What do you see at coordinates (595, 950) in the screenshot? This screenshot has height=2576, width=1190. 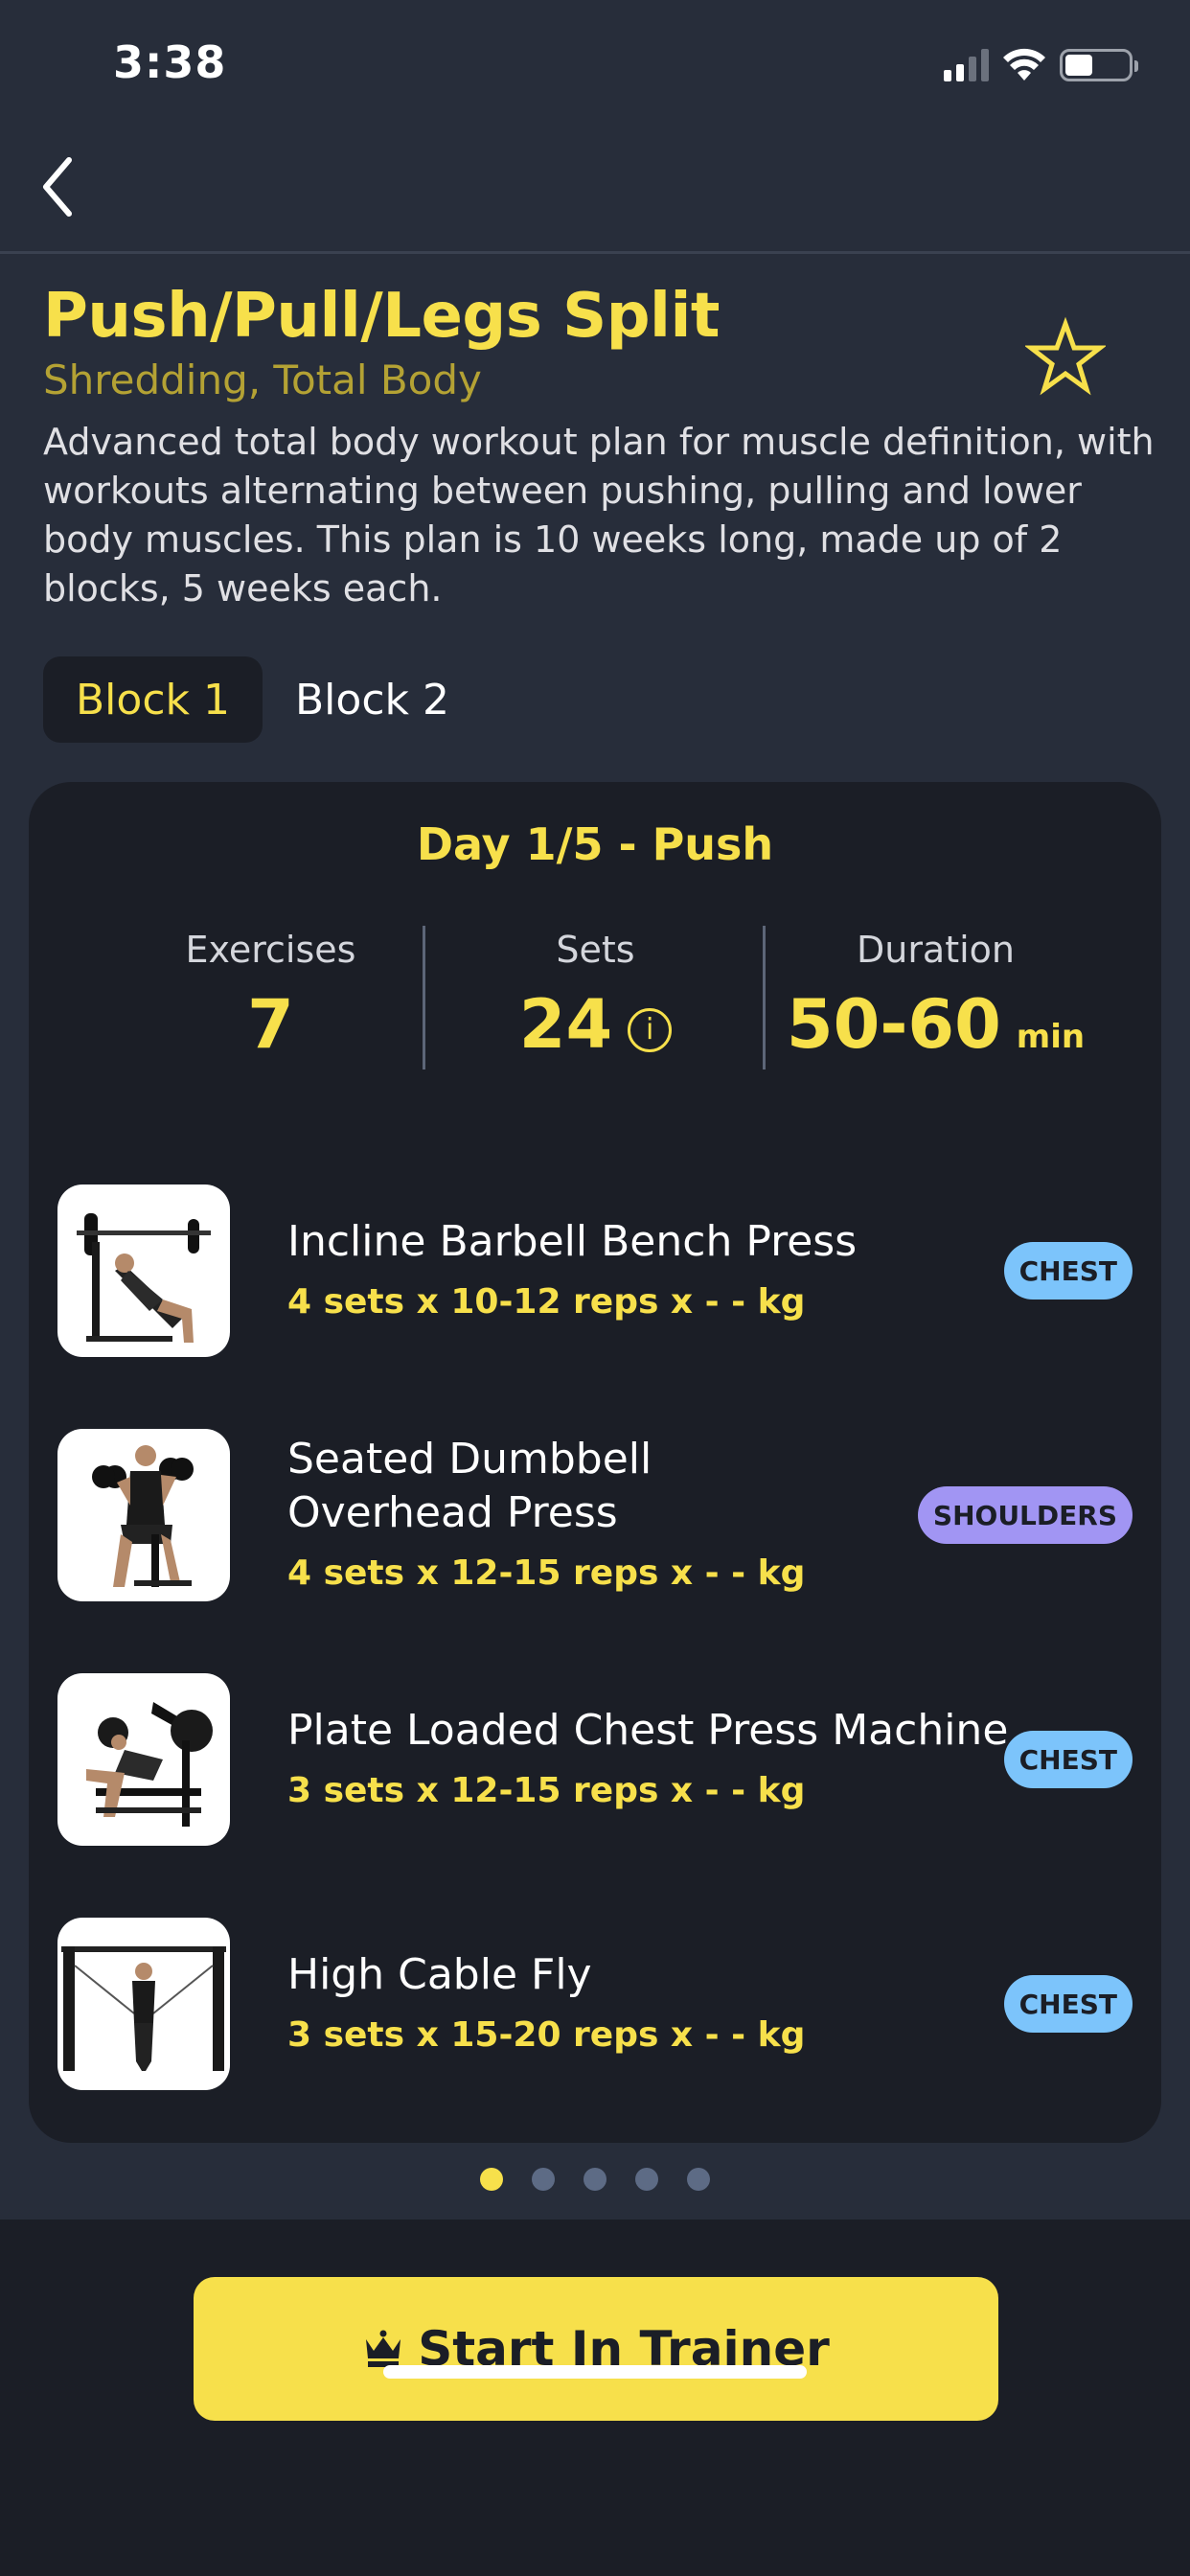 I see `stat-label: Sets` at bounding box center [595, 950].